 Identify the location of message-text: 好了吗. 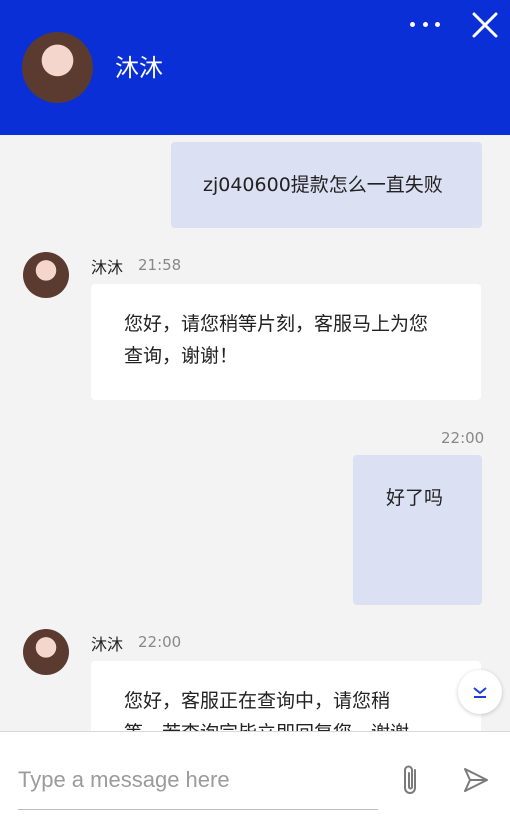
(415, 498).